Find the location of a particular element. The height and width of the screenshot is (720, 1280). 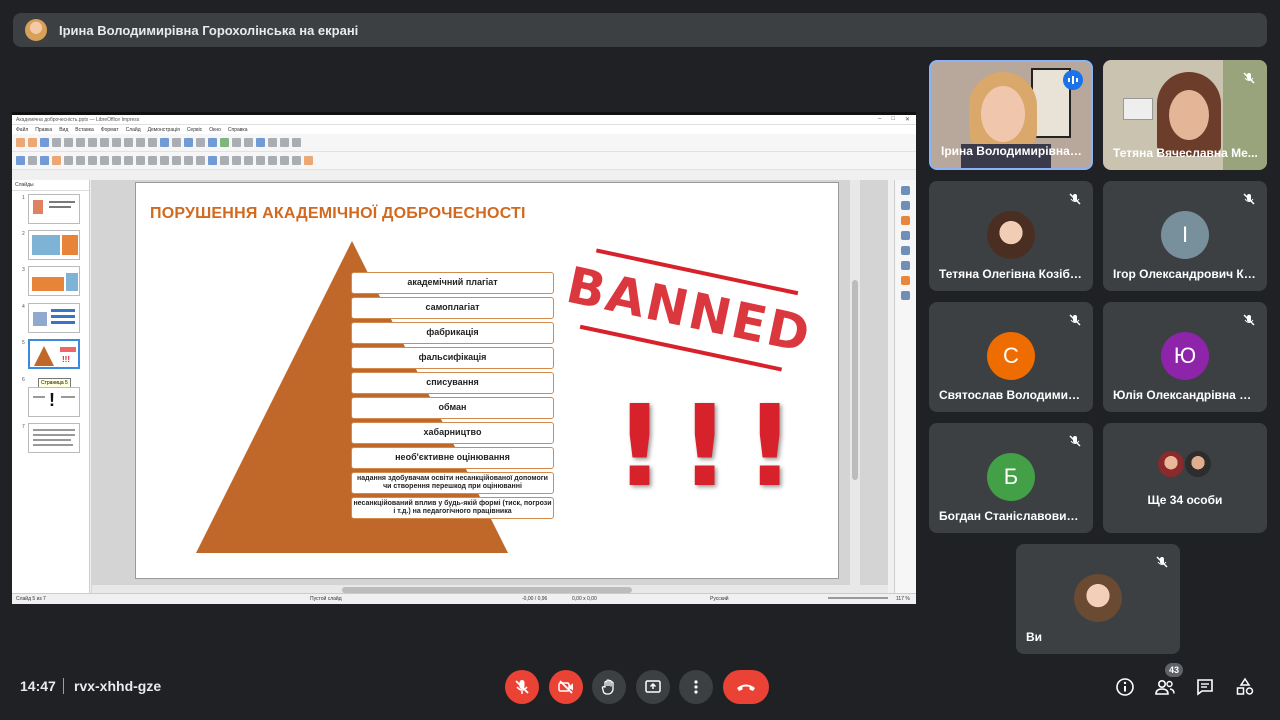

slide-layout-icon is located at coordinates (176, 142).